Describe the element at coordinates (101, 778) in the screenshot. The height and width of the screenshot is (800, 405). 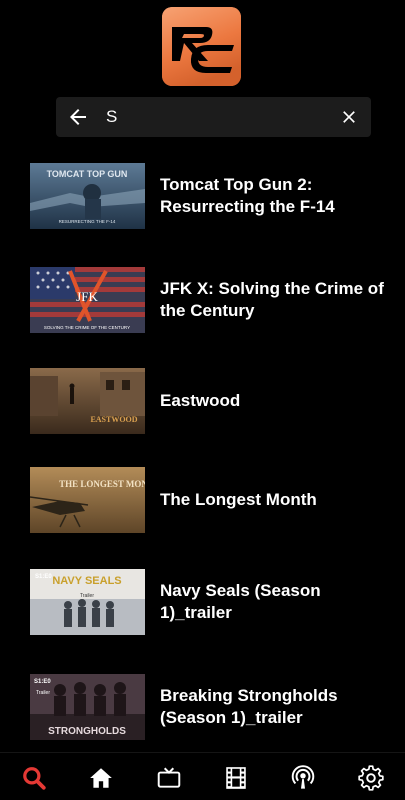
I see `home-icon` at that location.